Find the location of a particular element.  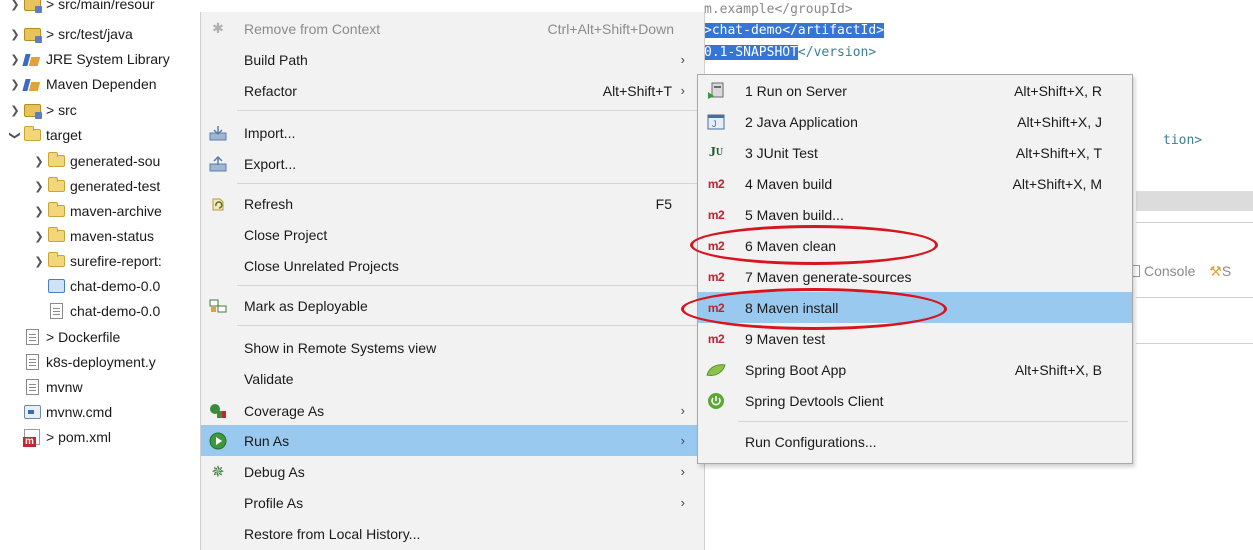

tree-item-label: surefire-report: is located at coordinates (116, 261).